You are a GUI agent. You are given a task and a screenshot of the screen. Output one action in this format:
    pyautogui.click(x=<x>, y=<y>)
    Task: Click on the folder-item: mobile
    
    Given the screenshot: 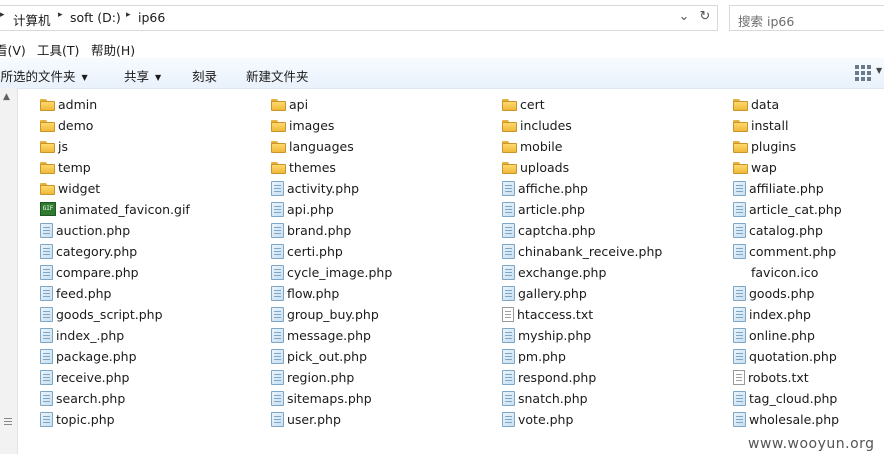 What is the action you would take?
    pyautogui.click(x=532, y=146)
    